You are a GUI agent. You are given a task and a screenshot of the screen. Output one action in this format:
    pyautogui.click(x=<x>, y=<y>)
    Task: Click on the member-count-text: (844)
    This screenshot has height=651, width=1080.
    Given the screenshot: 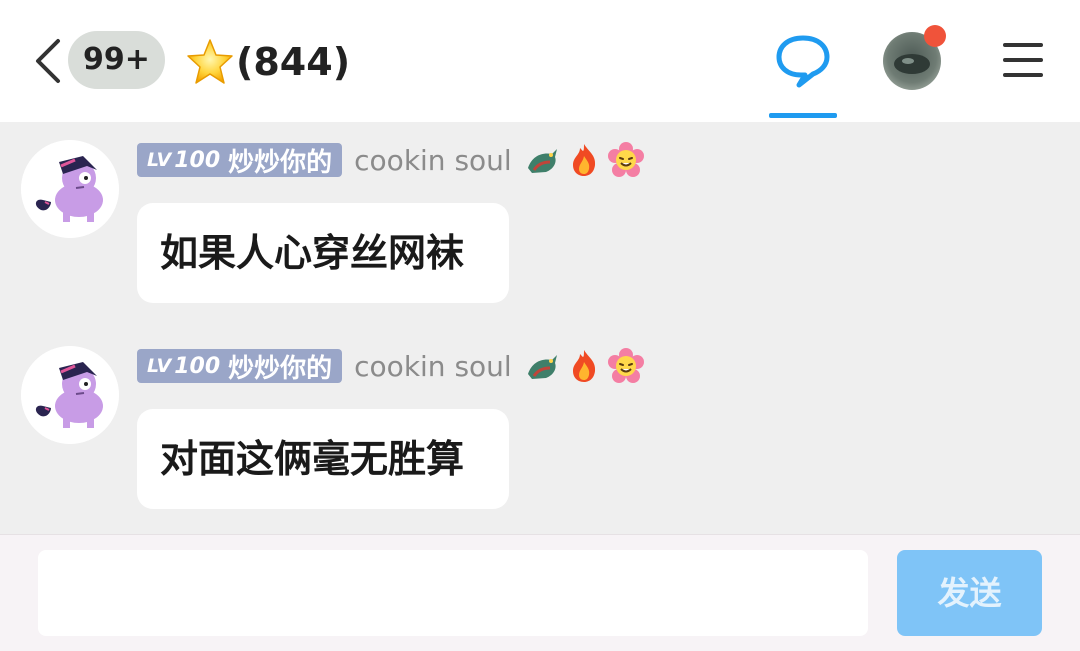 What is the action you would take?
    pyautogui.click(x=293, y=62)
    